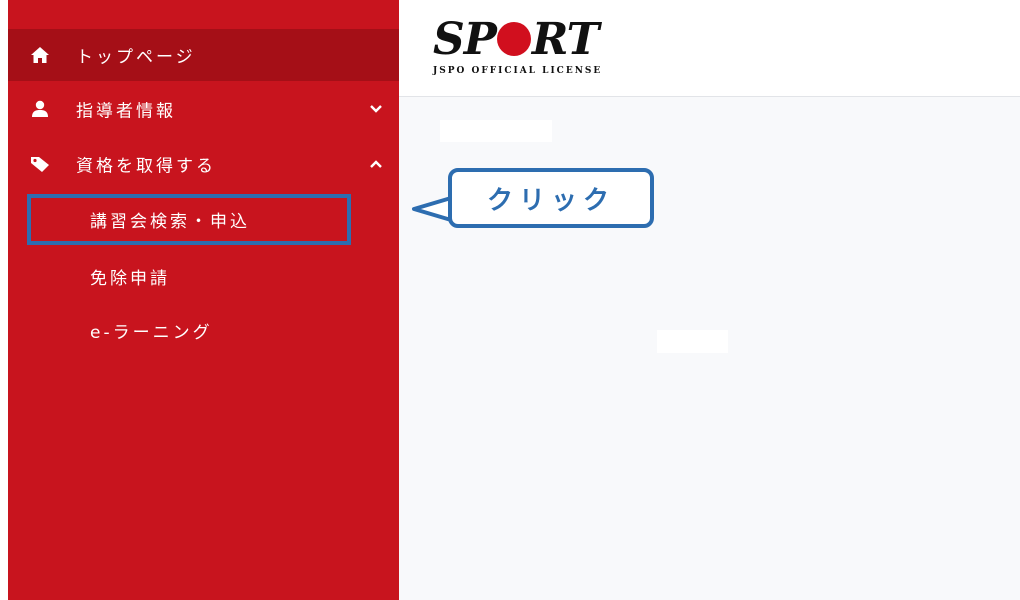  What do you see at coordinates (126, 111) in the screenshot?
I see `sidebar-item-label: 指導者情報` at bounding box center [126, 111].